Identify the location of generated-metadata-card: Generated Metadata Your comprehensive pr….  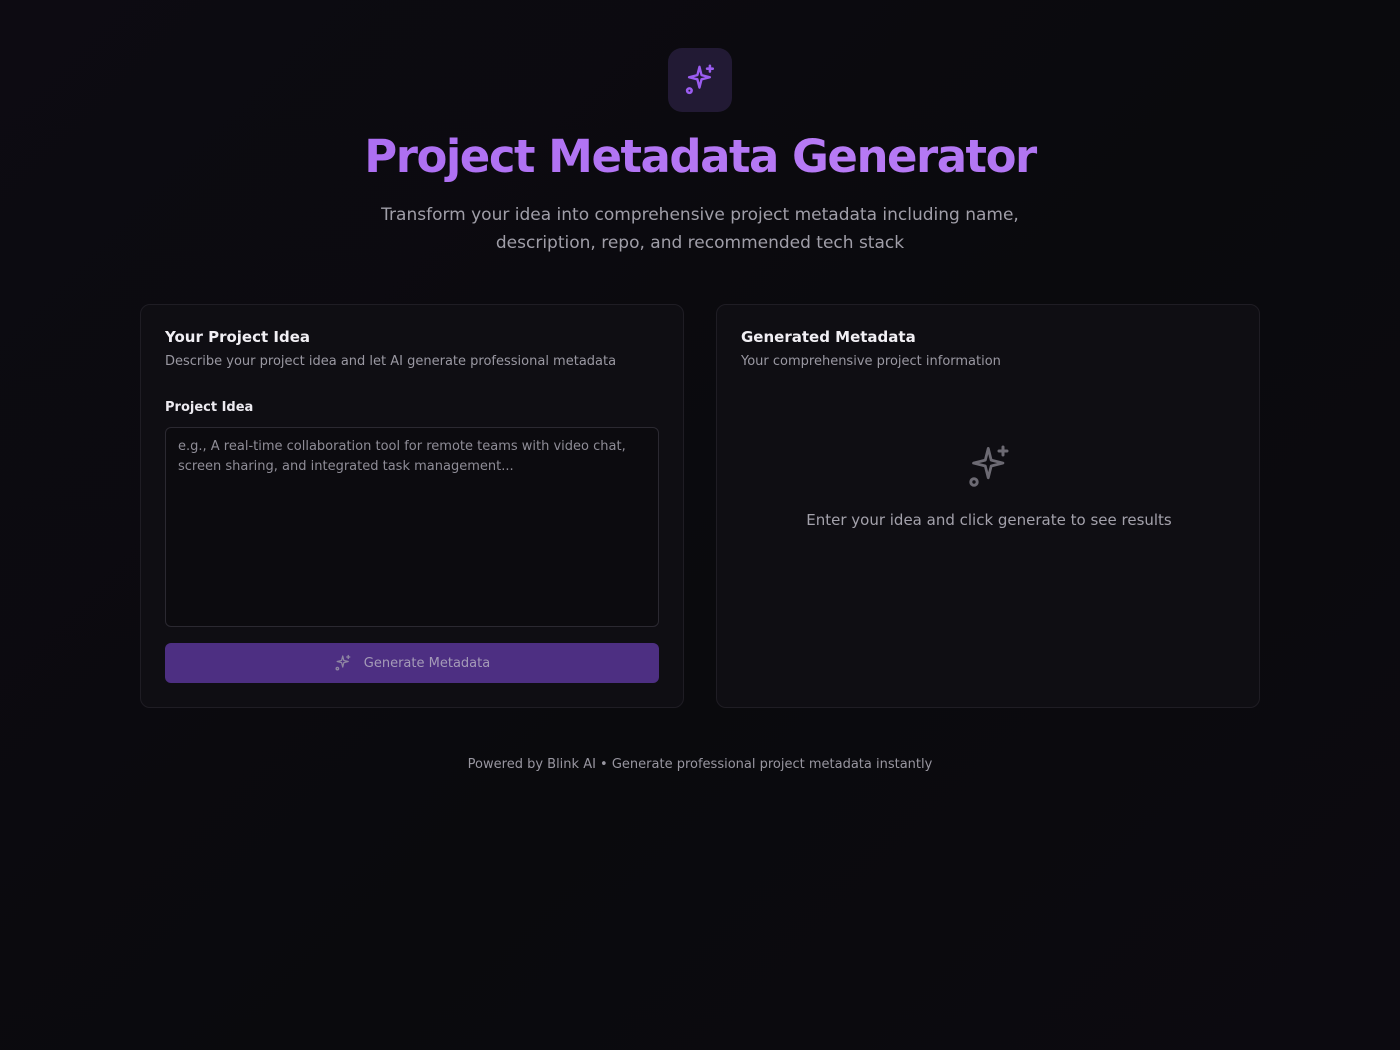
(988, 506).